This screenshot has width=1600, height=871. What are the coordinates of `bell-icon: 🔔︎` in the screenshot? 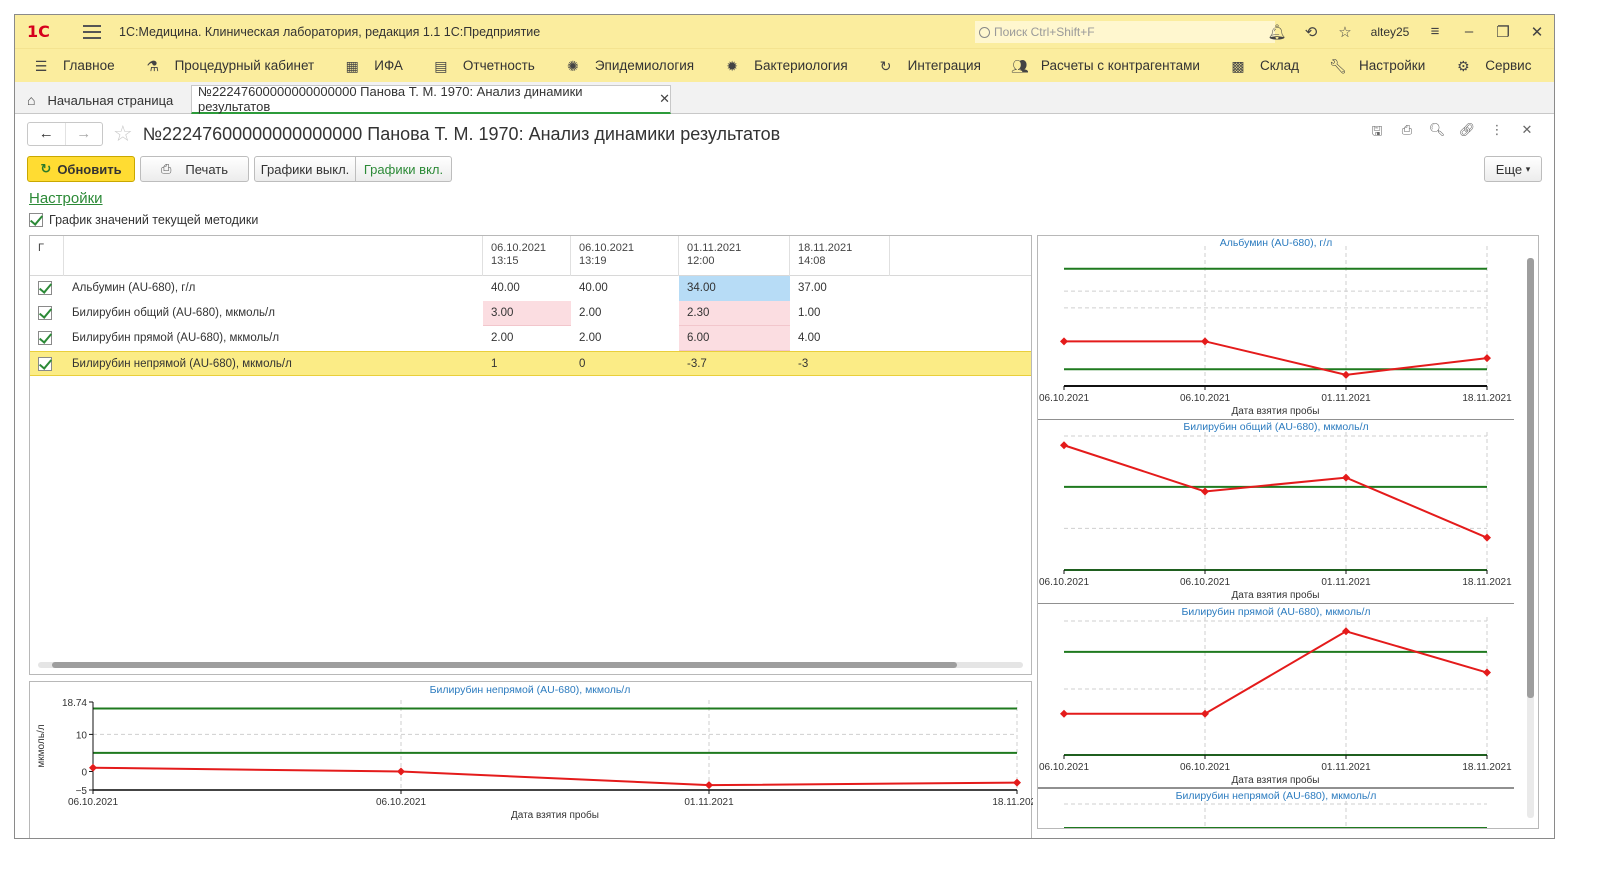 It's located at (1277, 32).